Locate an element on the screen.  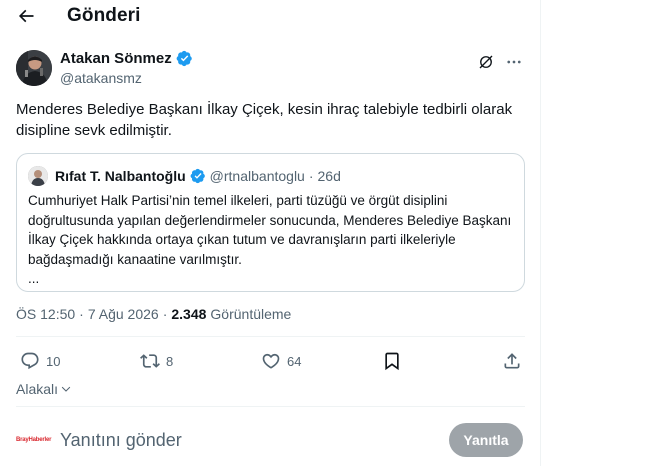
chevron-down-icon is located at coordinates (66, 389).